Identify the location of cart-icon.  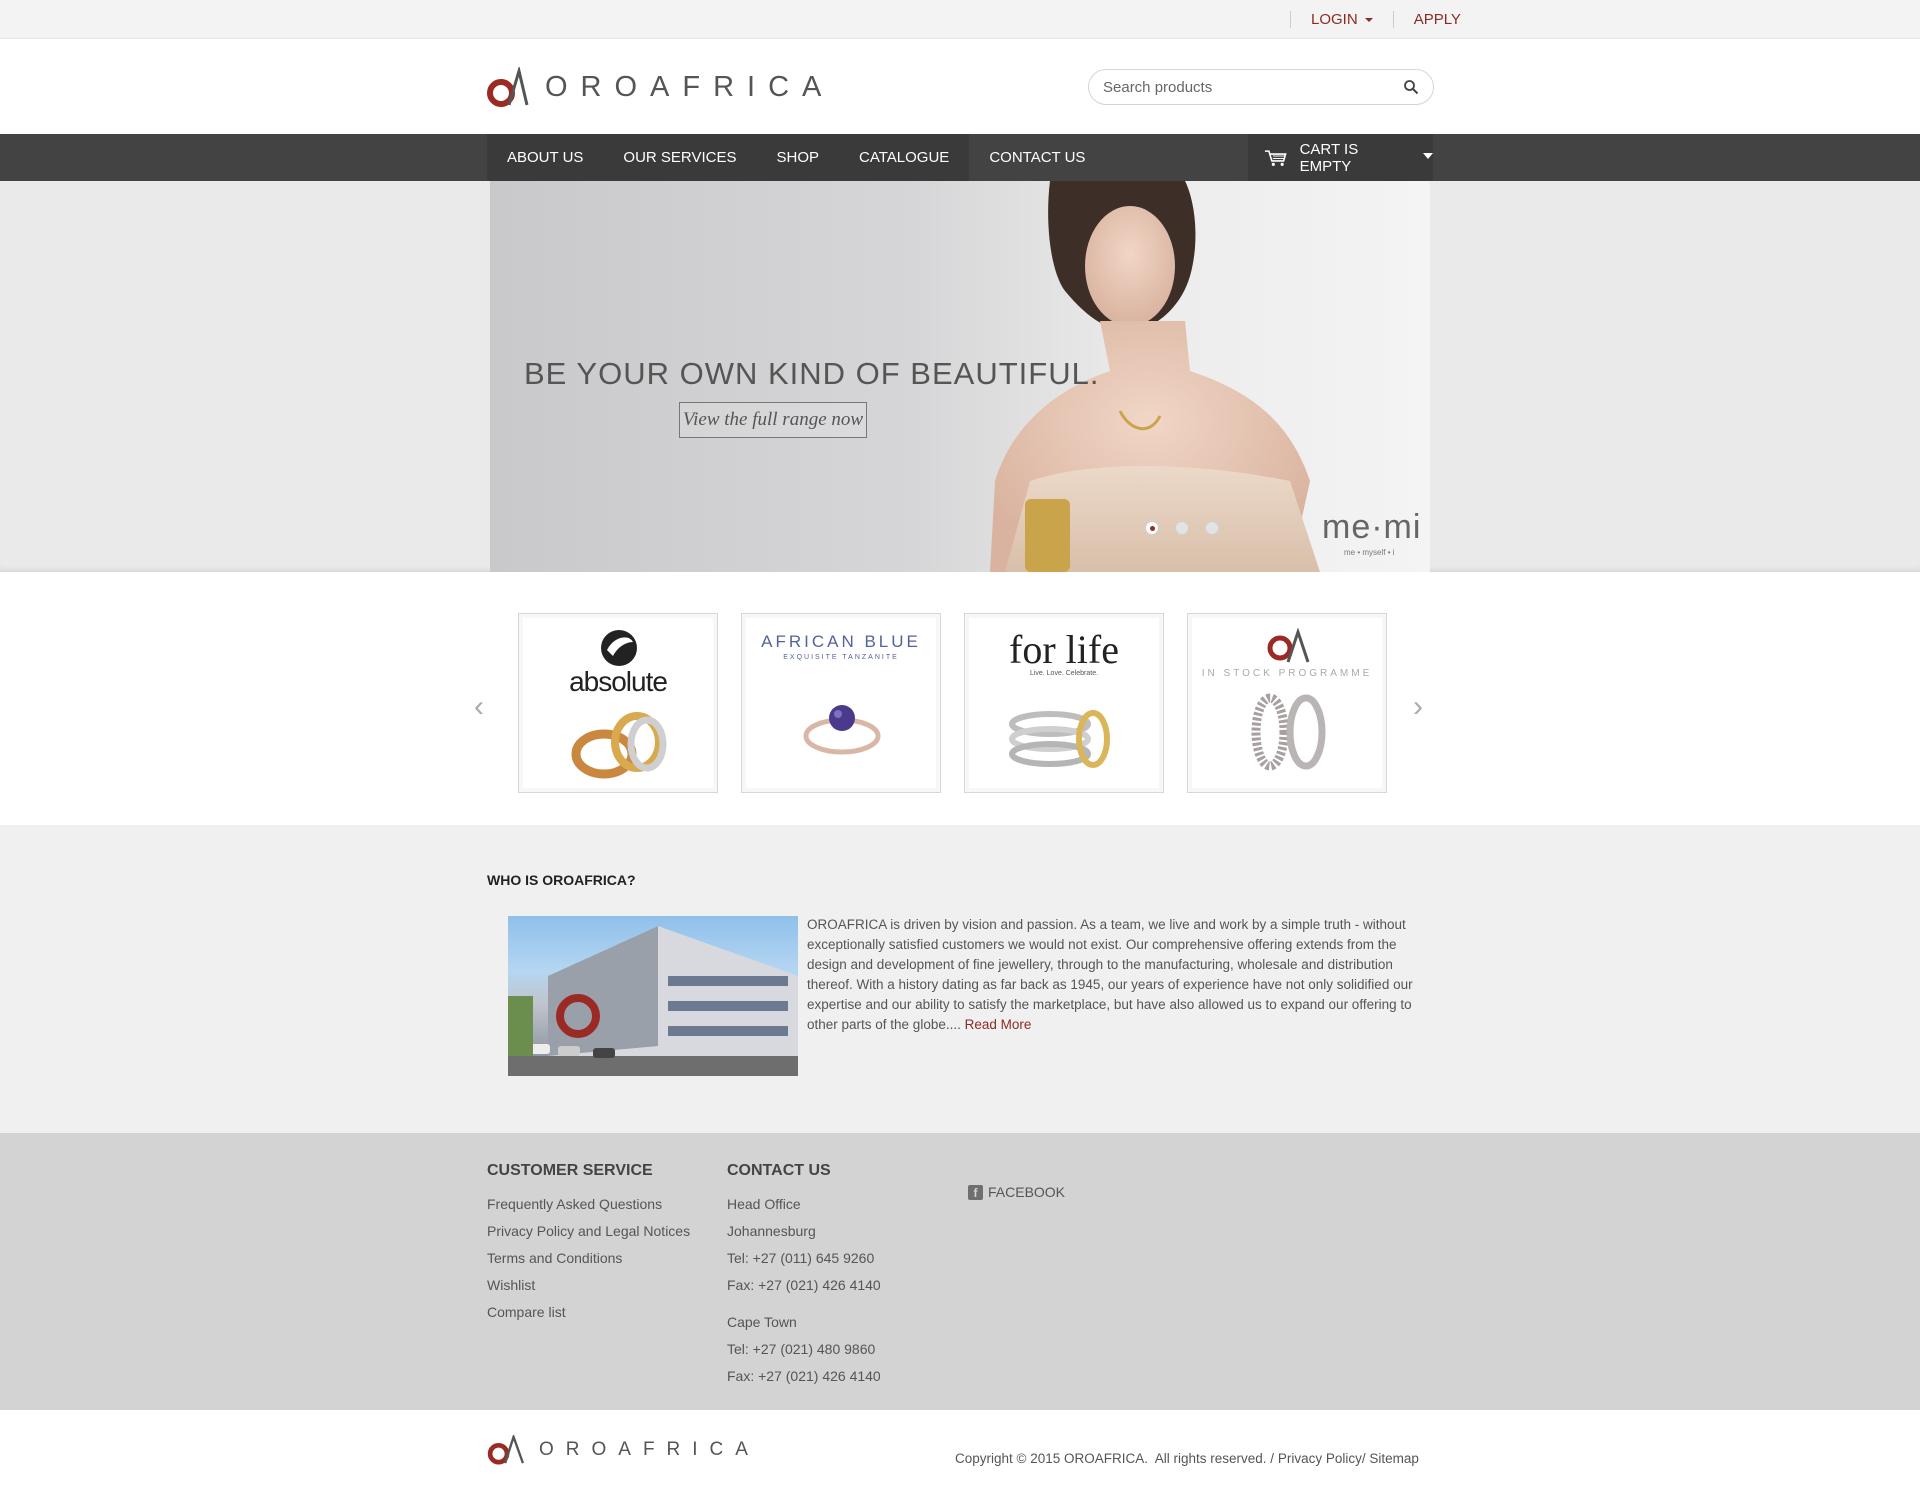
(1275, 157).